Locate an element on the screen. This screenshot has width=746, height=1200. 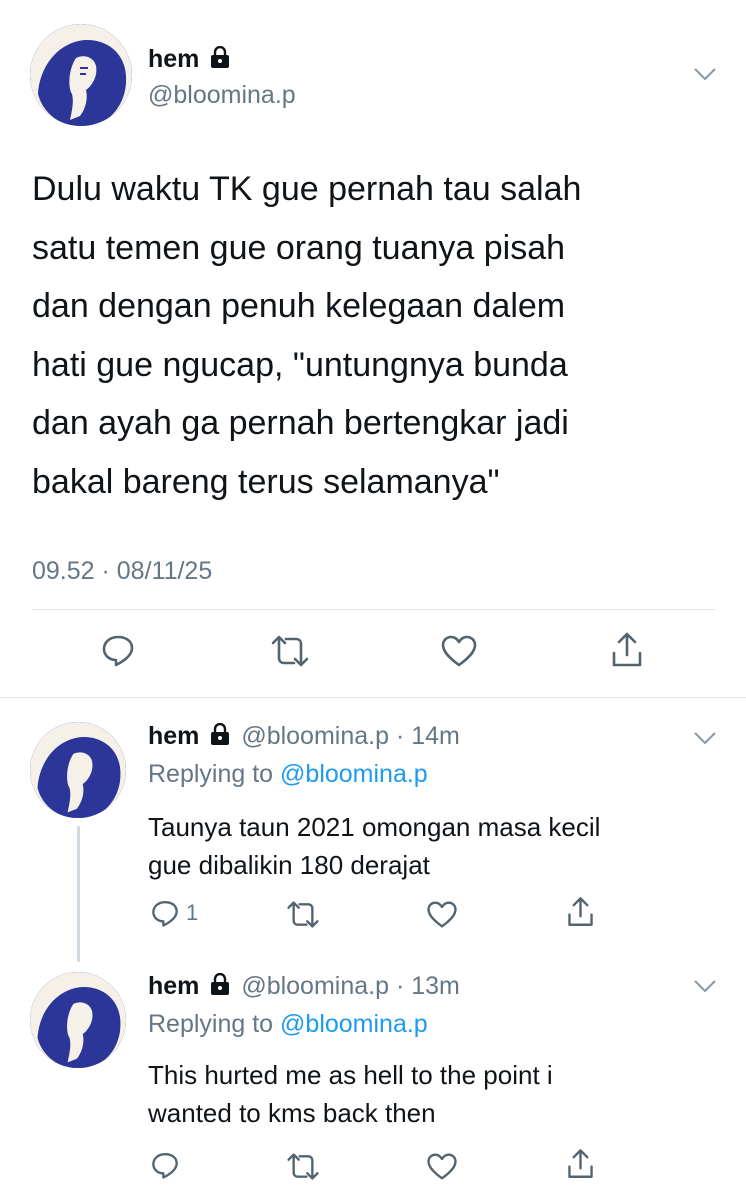
reply-button: 1 is located at coordinates (174, 913).